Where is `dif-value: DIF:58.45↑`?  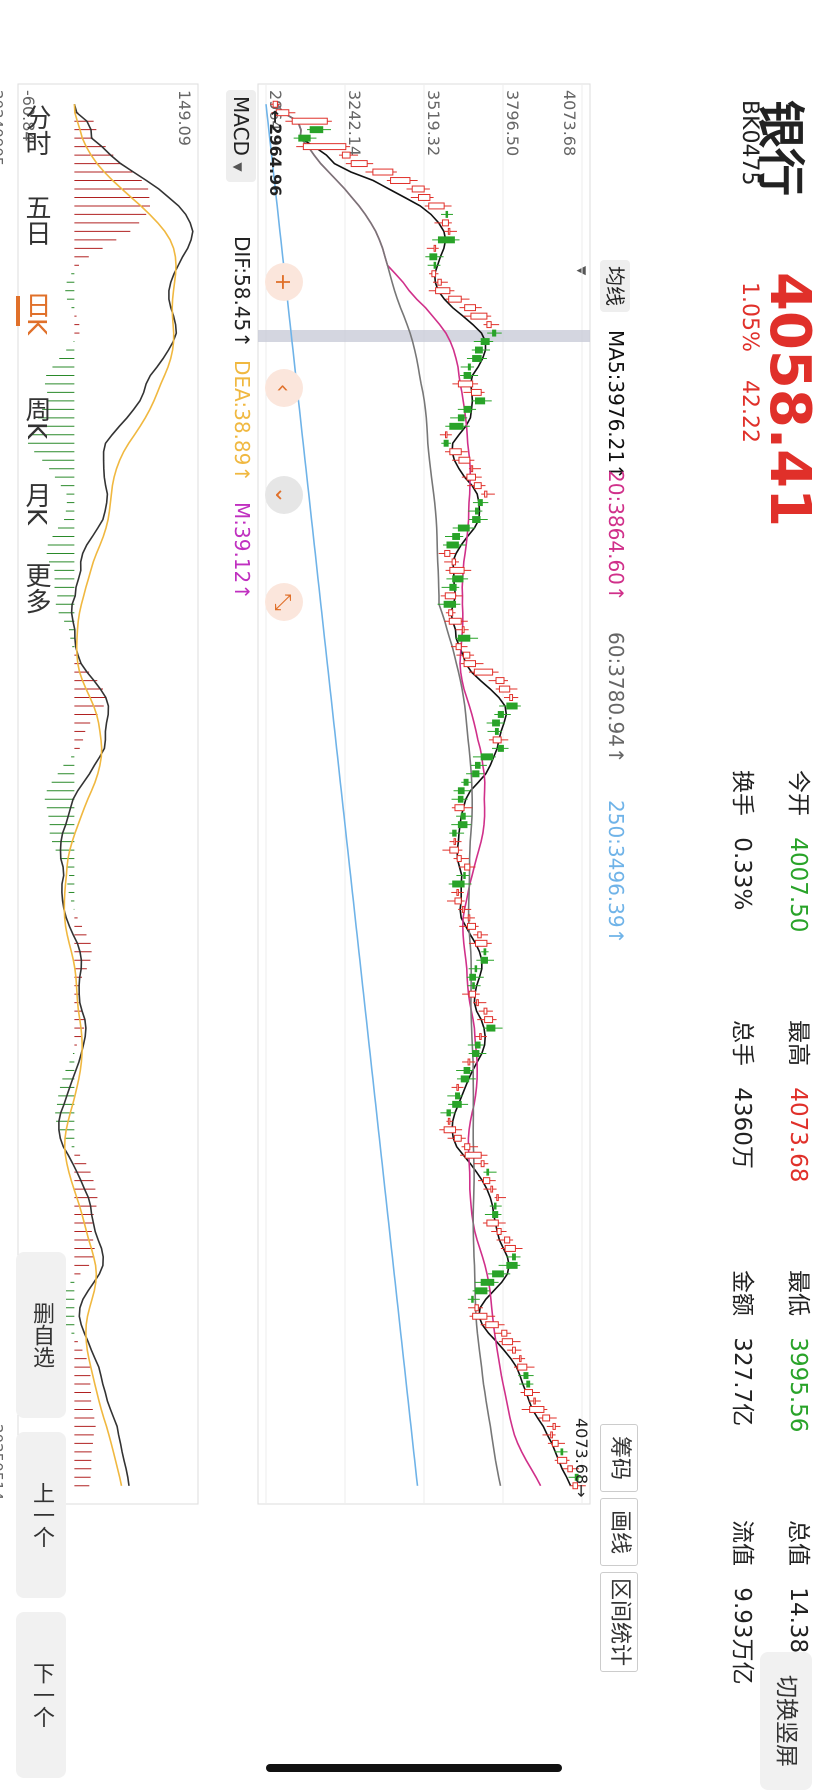 dif-value: DIF:58.45↑ is located at coordinates (242, 292).